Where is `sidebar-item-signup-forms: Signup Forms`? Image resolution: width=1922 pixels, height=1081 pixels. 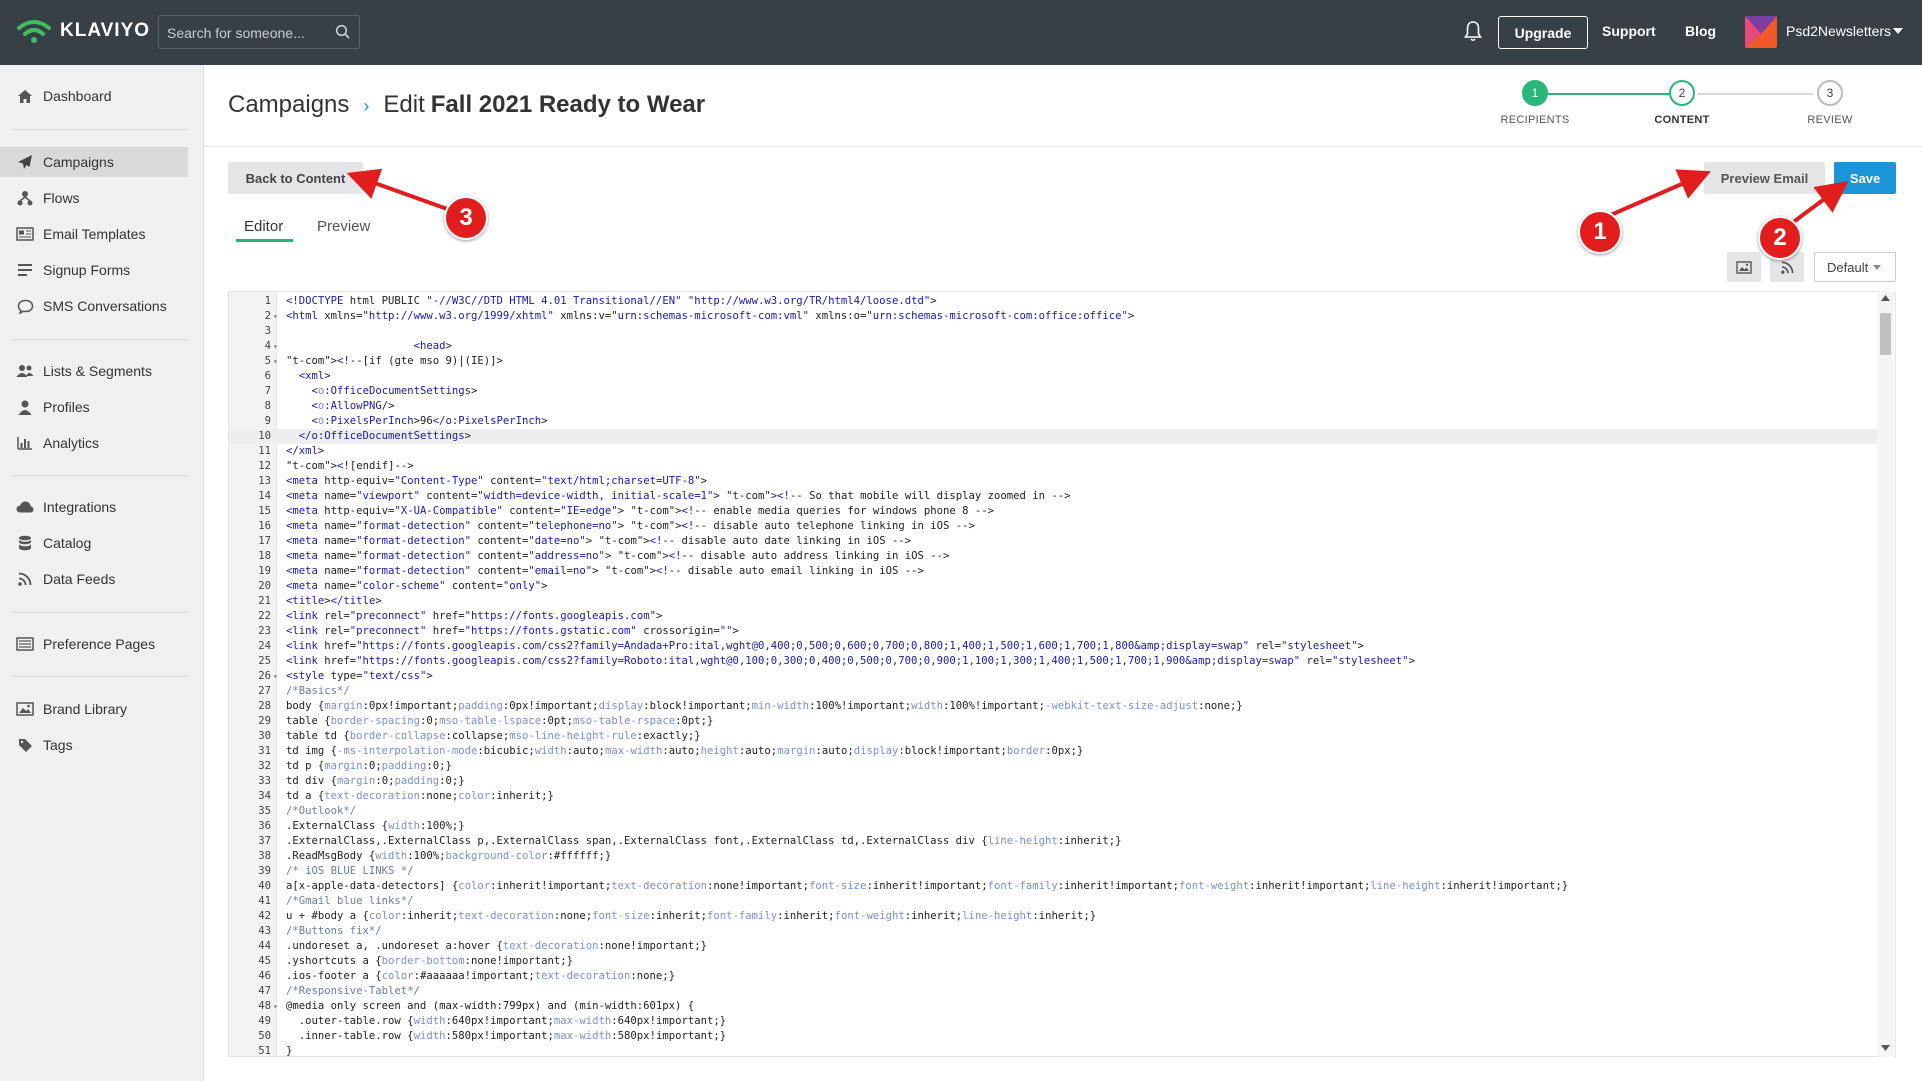 sidebar-item-signup-forms: Signup Forms is located at coordinates (94, 270).